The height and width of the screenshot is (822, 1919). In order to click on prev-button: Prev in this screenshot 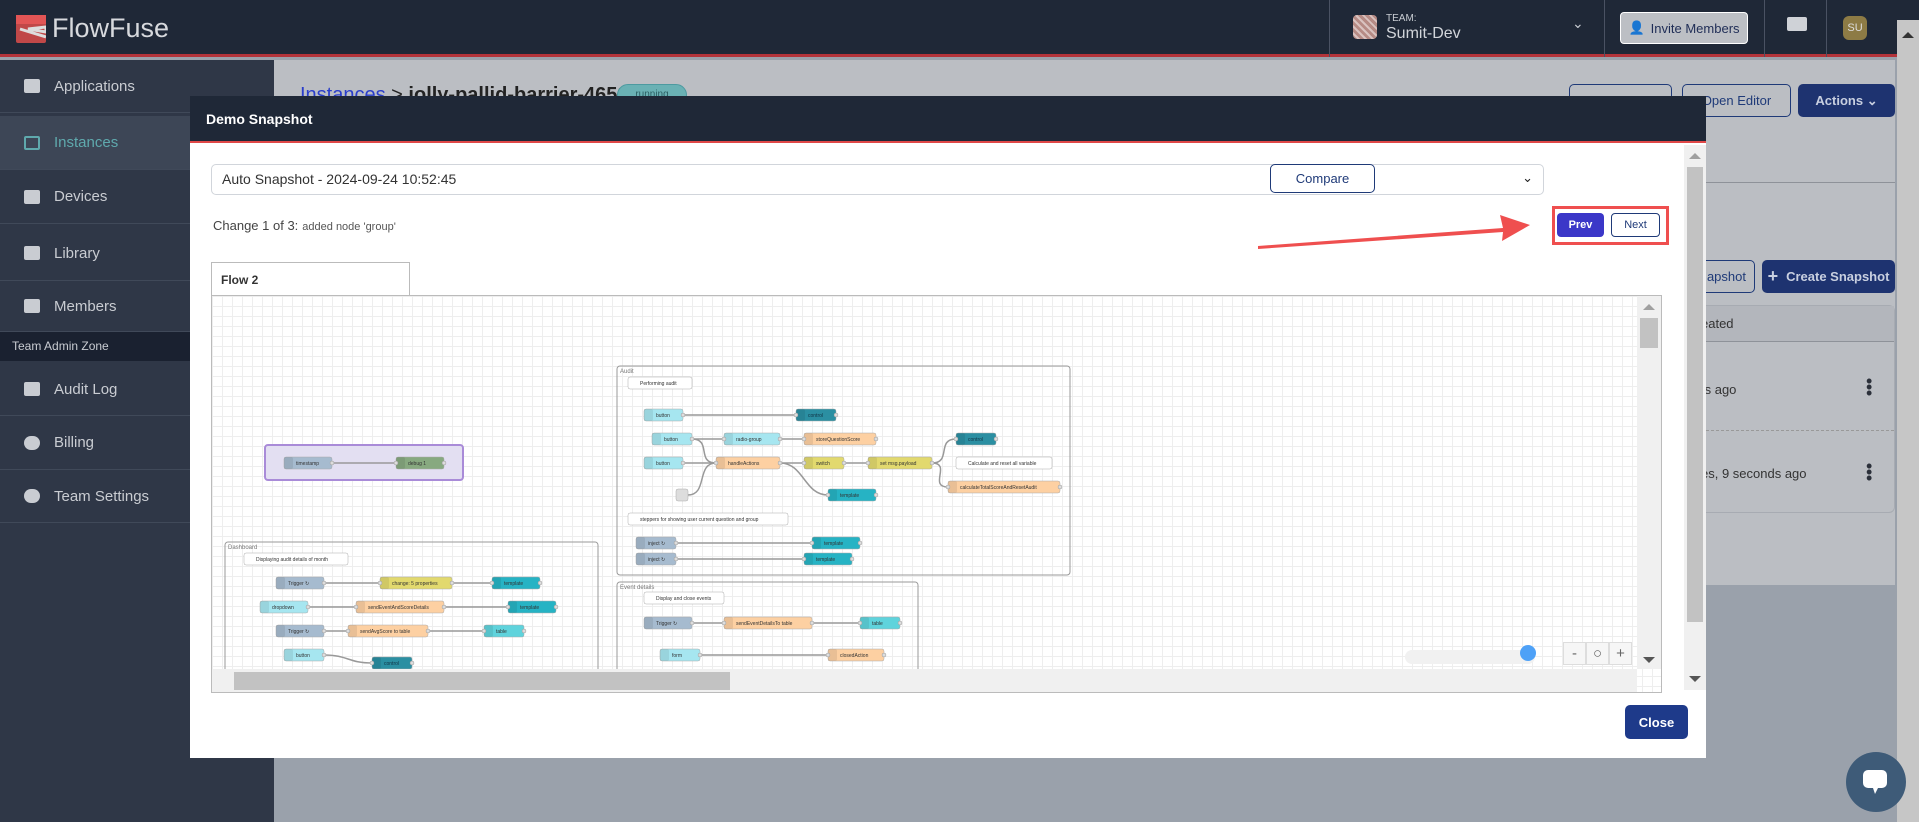, I will do `click(1580, 225)`.